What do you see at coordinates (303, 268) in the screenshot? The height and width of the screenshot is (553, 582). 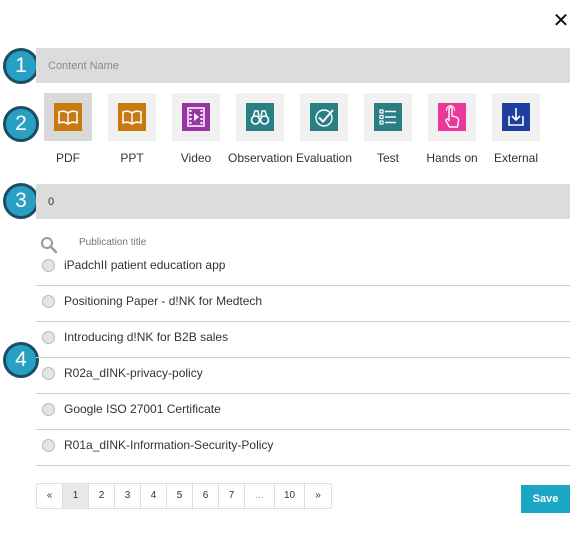 I see `list-item: iPadchII patient education app` at bounding box center [303, 268].